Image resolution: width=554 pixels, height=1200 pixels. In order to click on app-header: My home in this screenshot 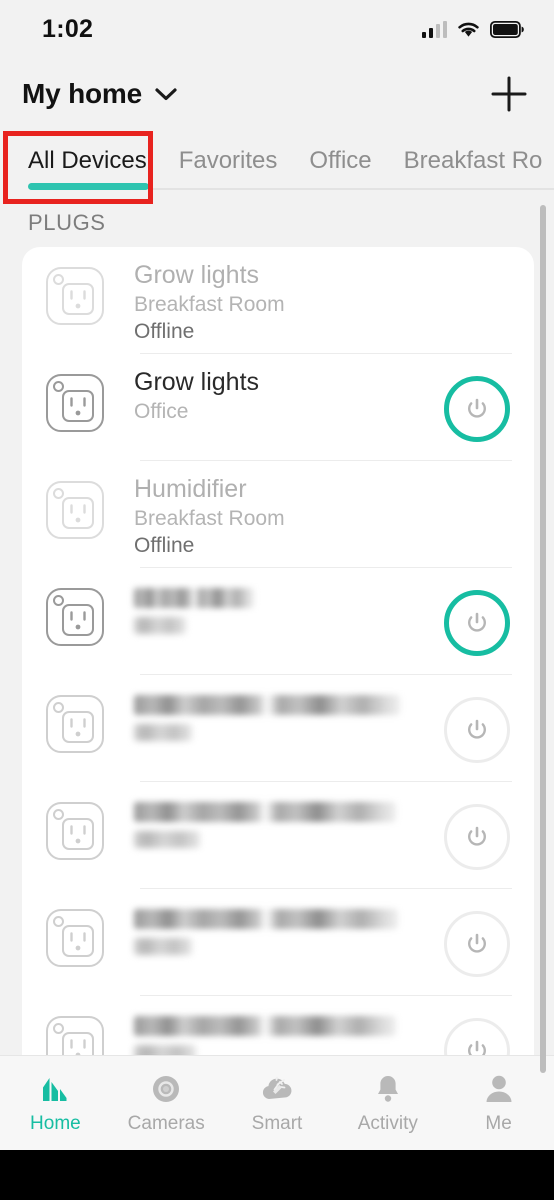, I will do `click(277, 94)`.